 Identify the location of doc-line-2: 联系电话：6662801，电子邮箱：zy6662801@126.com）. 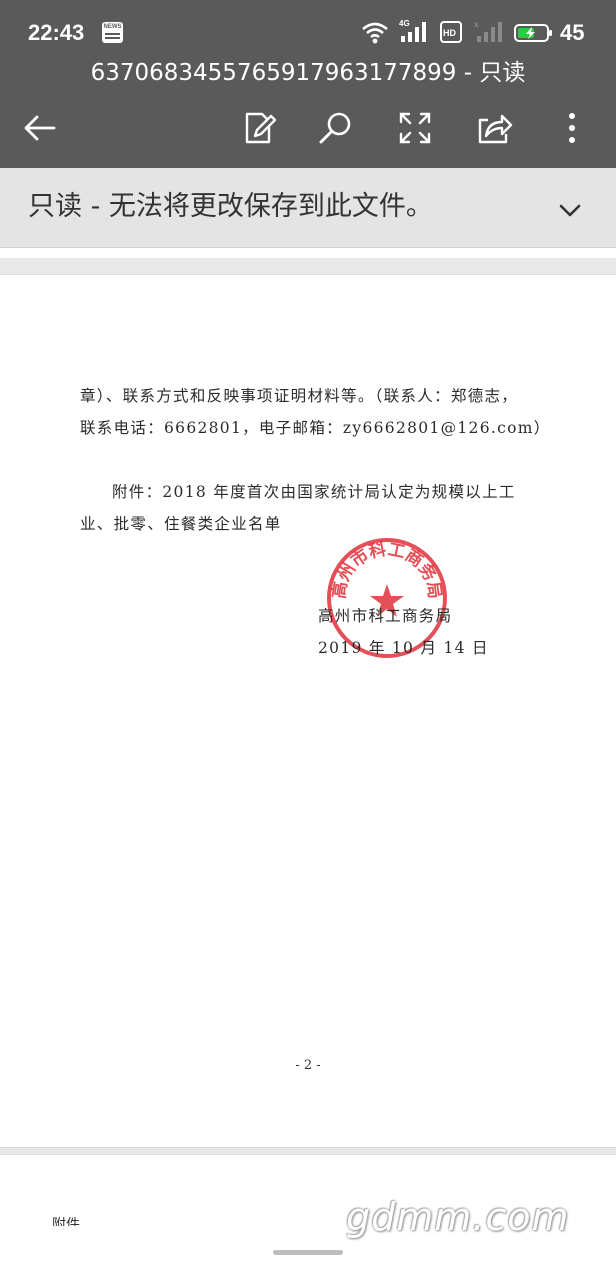
(315, 428).